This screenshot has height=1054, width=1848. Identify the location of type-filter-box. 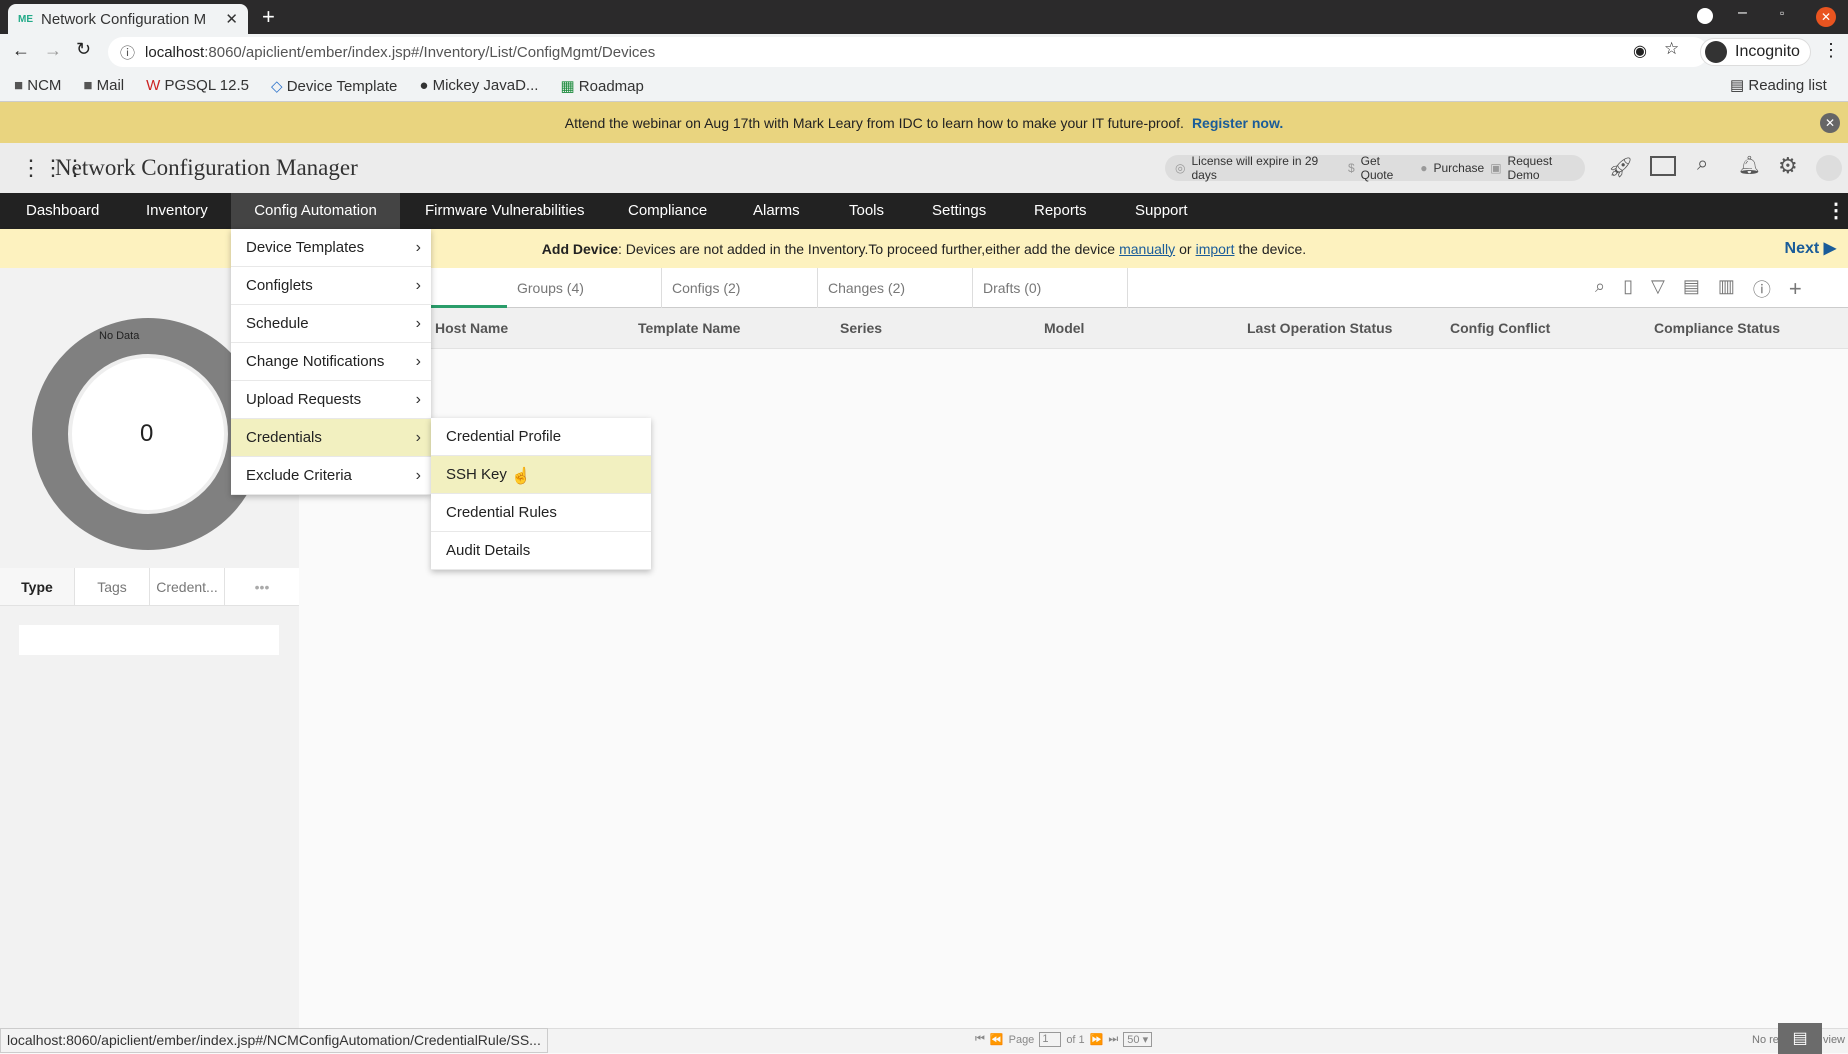
(149, 640).